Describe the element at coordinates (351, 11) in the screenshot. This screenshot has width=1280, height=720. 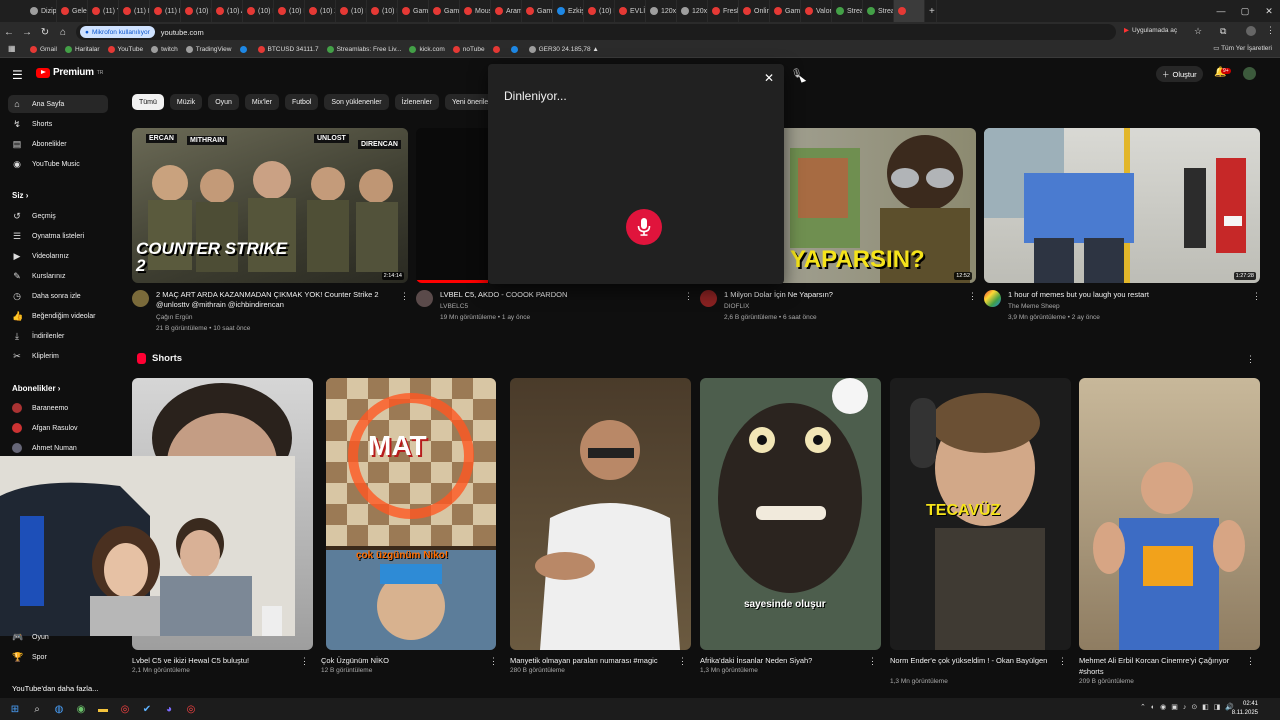
I see `browser-tab: (10) B` at that location.